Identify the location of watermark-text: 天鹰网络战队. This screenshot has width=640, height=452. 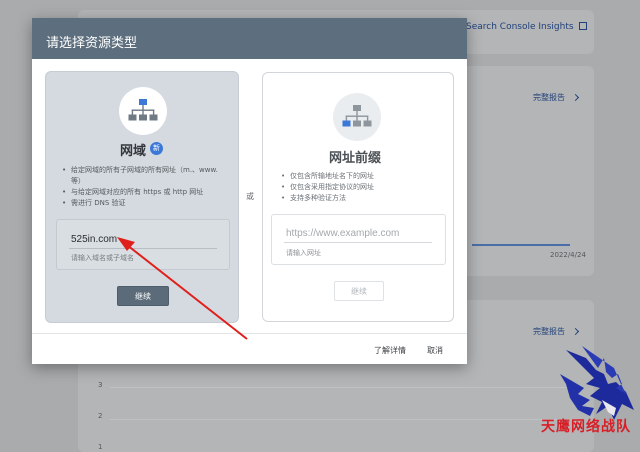
(586, 427).